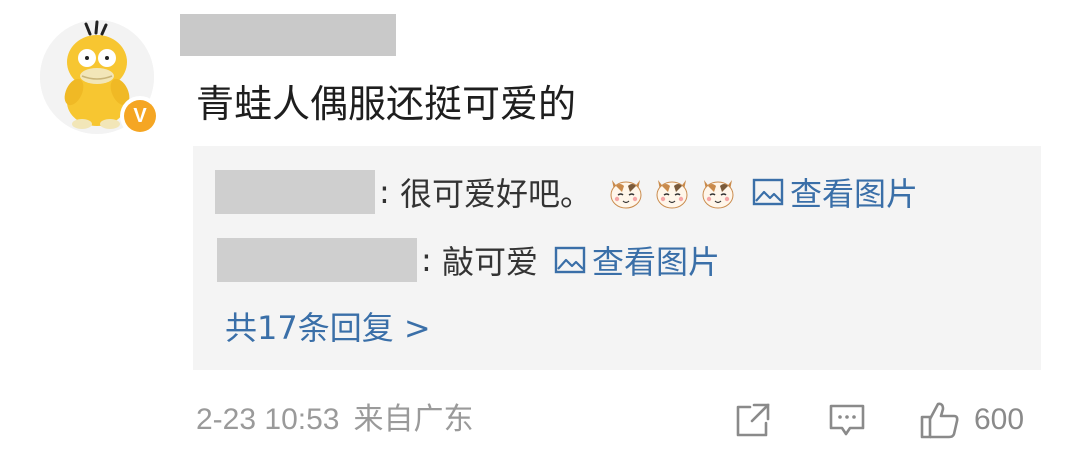 This screenshot has height=451, width=1080. Describe the element at coordinates (386, 104) in the screenshot. I see `comment-text: 青蛙人偶服还挺可爱的` at that location.